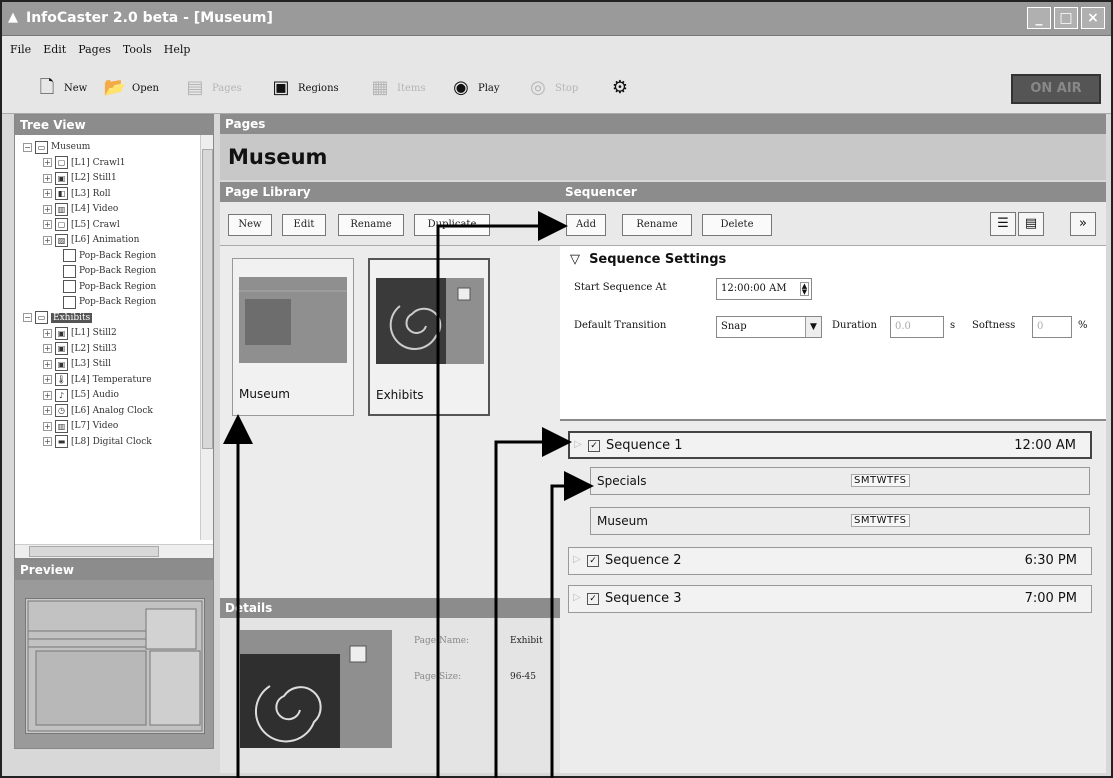 Image resolution: width=1113 pixels, height=778 pixels. Describe the element at coordinates (293, 337) in the screenshot. I see `page-thumbnail-museum: Museum` at that location.